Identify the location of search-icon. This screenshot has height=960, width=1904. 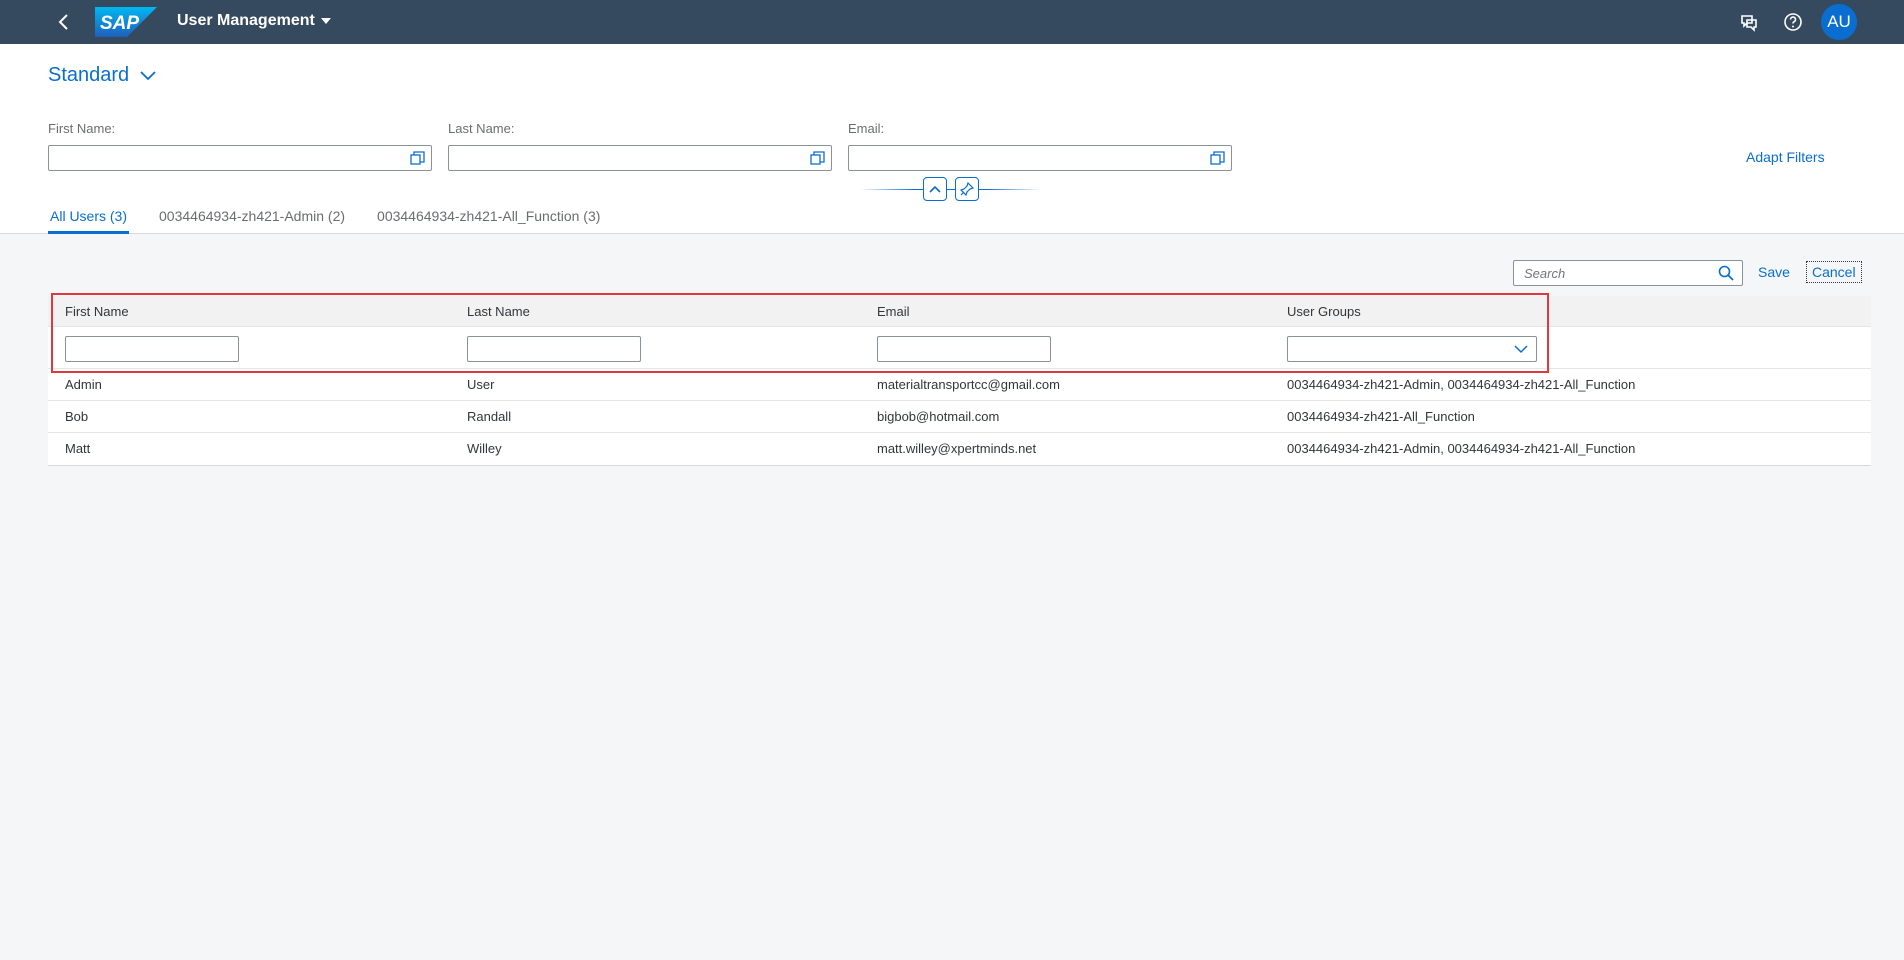
(1726, 273).